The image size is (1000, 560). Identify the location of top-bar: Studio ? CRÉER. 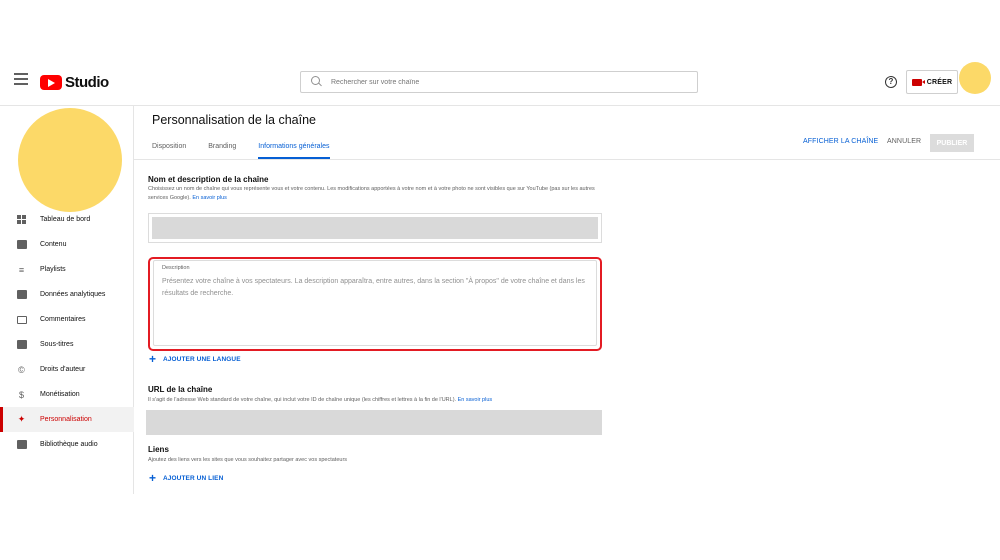
(500, 82).